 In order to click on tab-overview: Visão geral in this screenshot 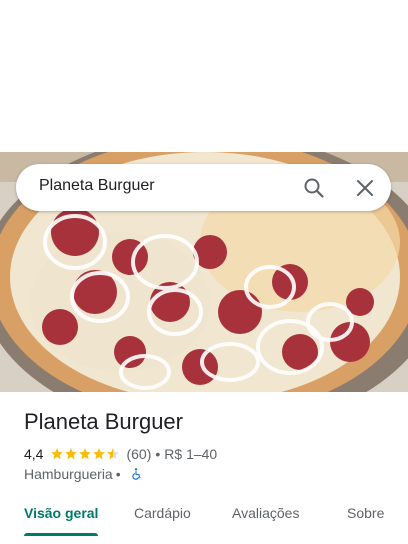, I will do `click(61, 513)`.